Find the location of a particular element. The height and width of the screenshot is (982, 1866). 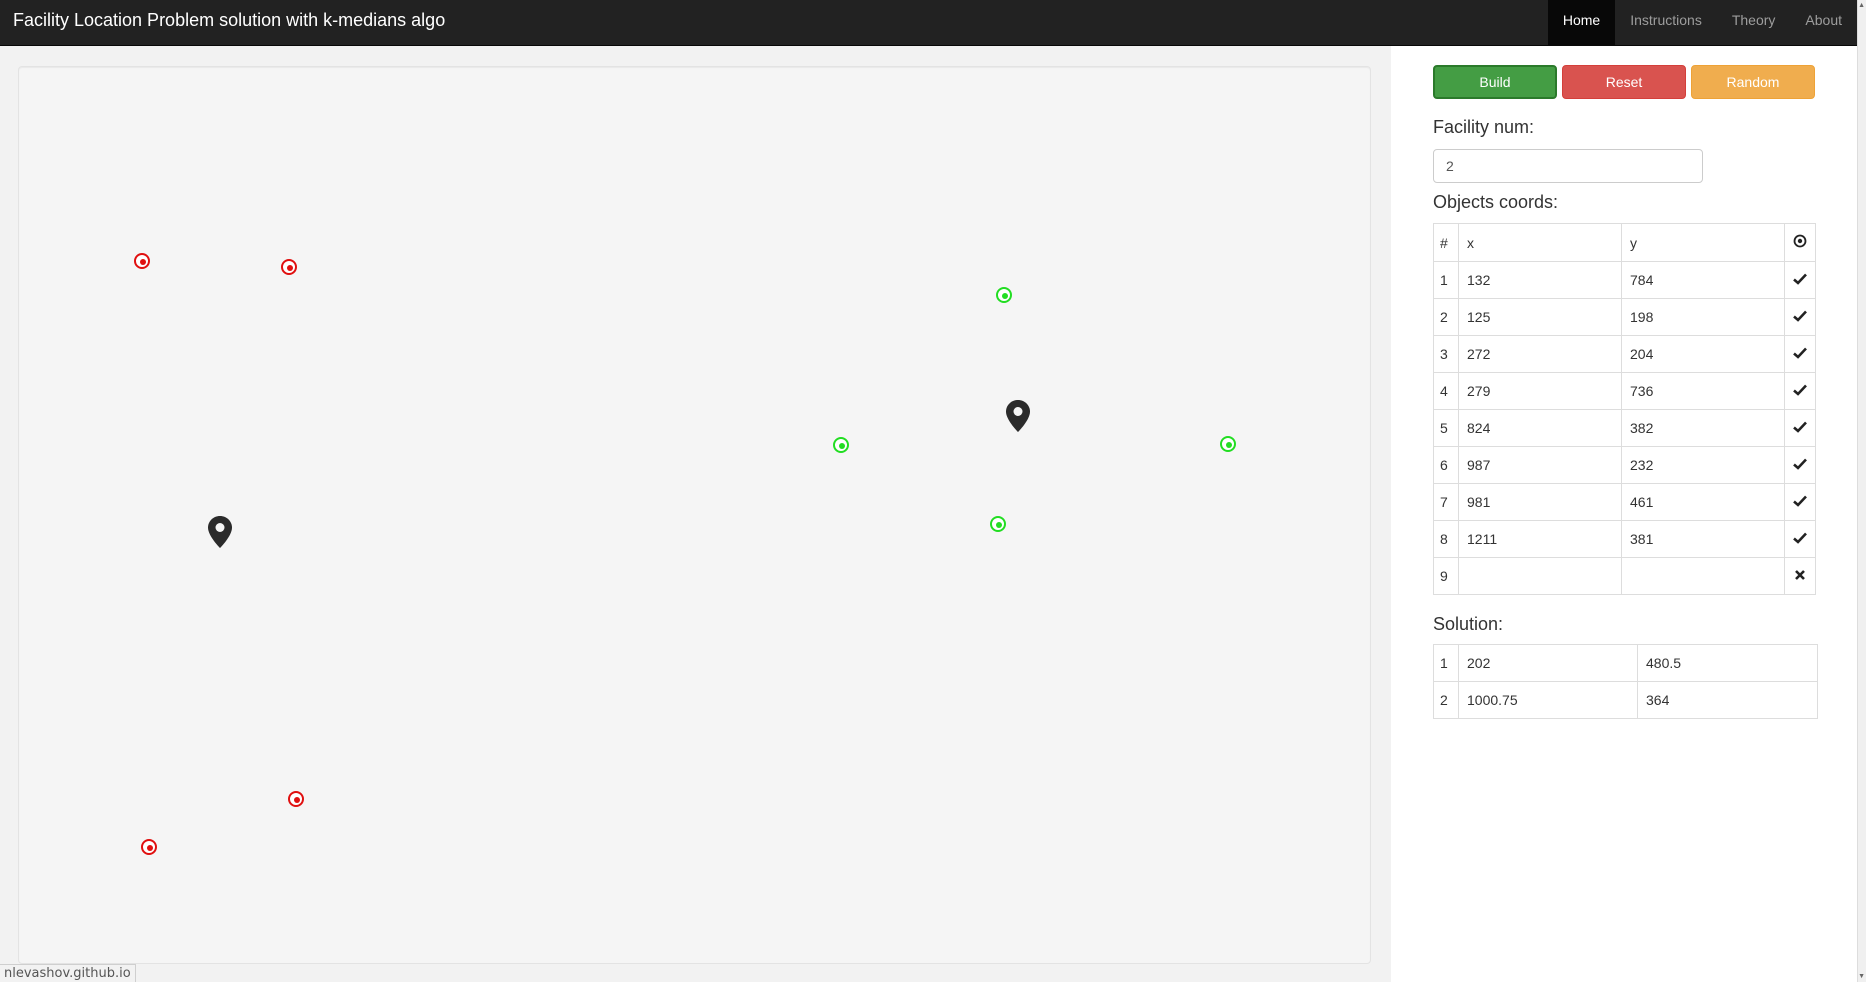

table-row: 8 1211 381 is located at coordinates (1624, 539).